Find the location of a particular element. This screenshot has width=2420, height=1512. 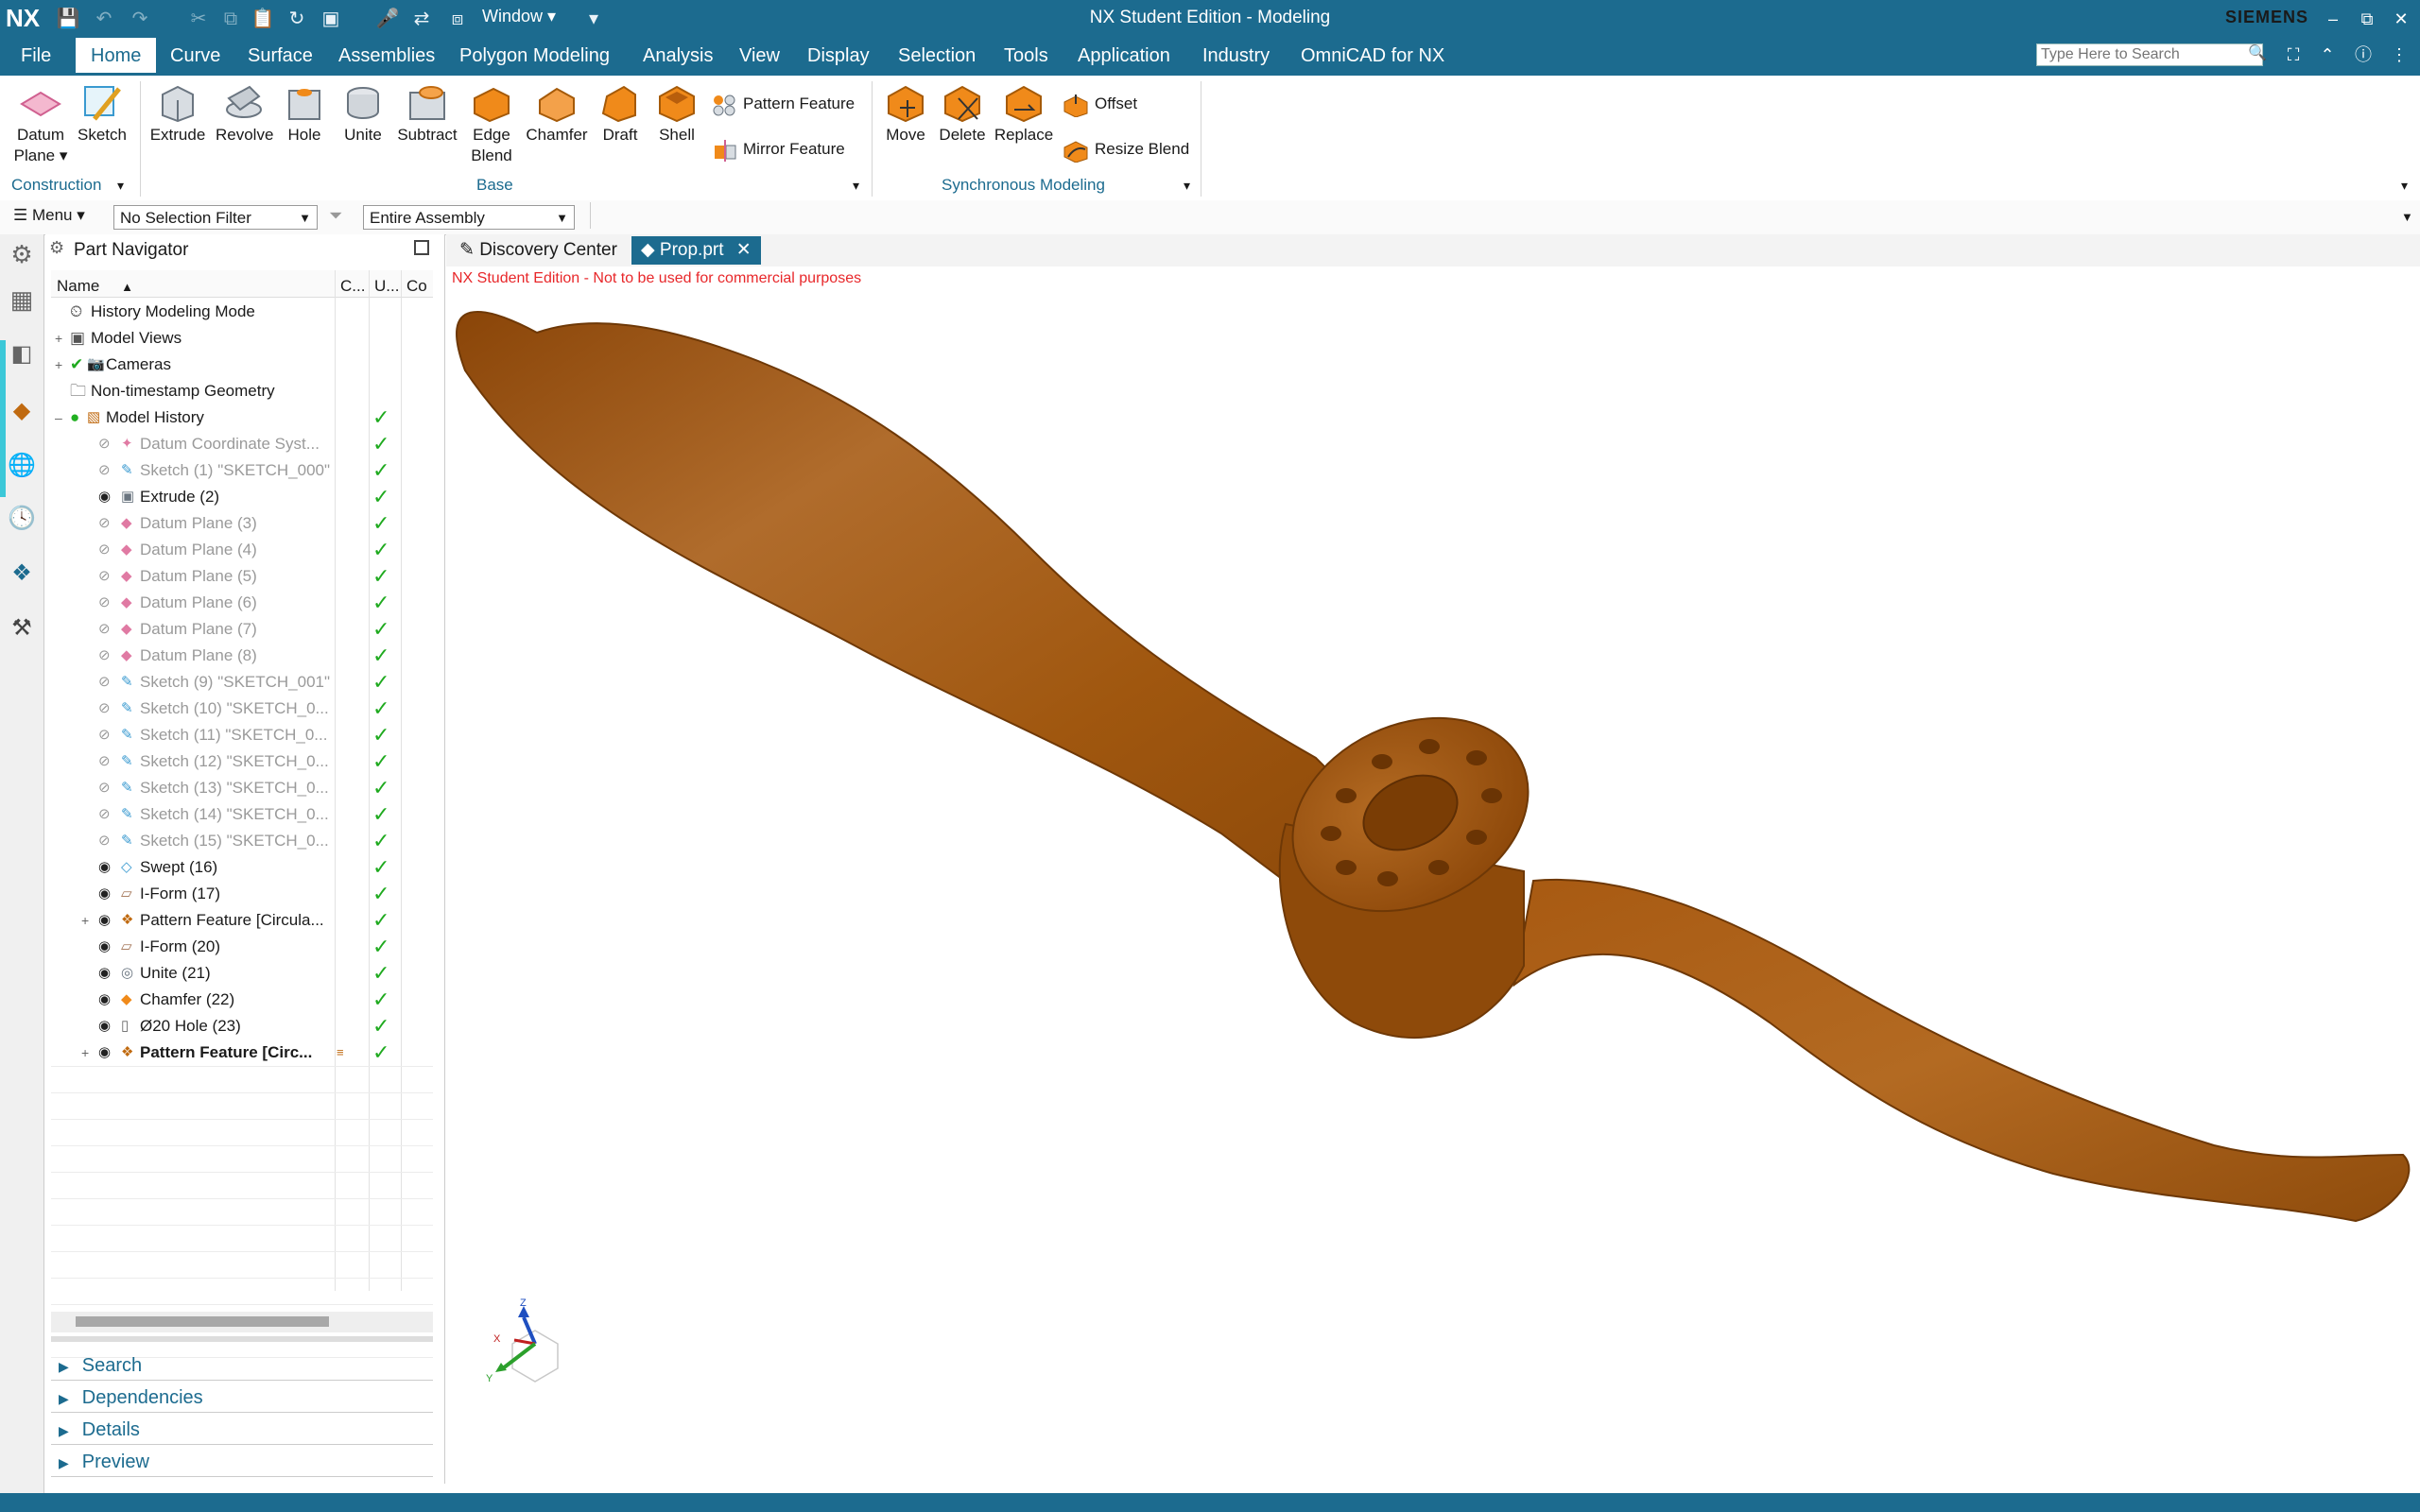

tree-row: ◉ ◇ Swept (16) ✓ is located at coordinates (241, 867).